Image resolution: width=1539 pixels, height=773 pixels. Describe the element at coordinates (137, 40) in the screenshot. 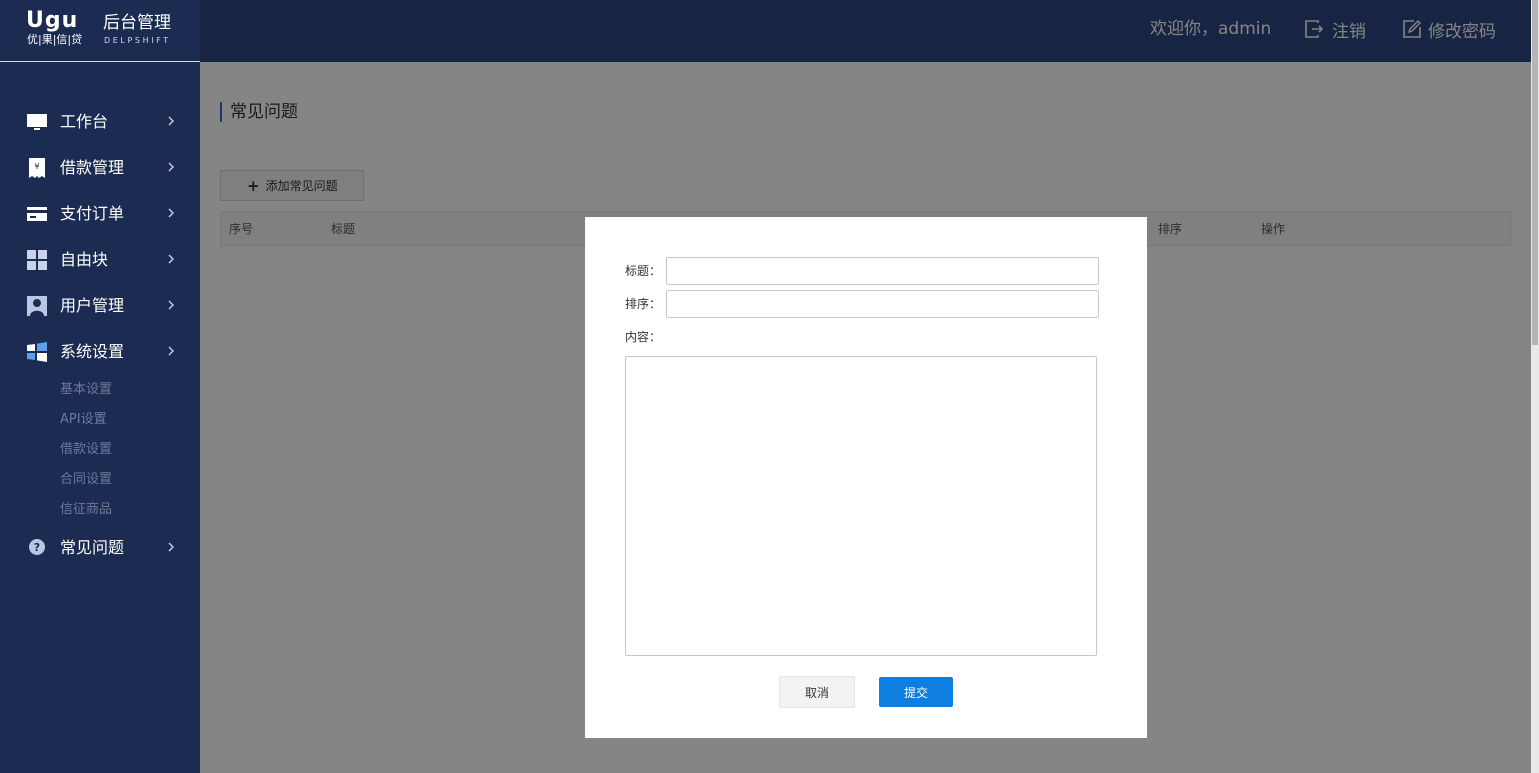

I see `logo-english: DELPSHIFT` at that location.